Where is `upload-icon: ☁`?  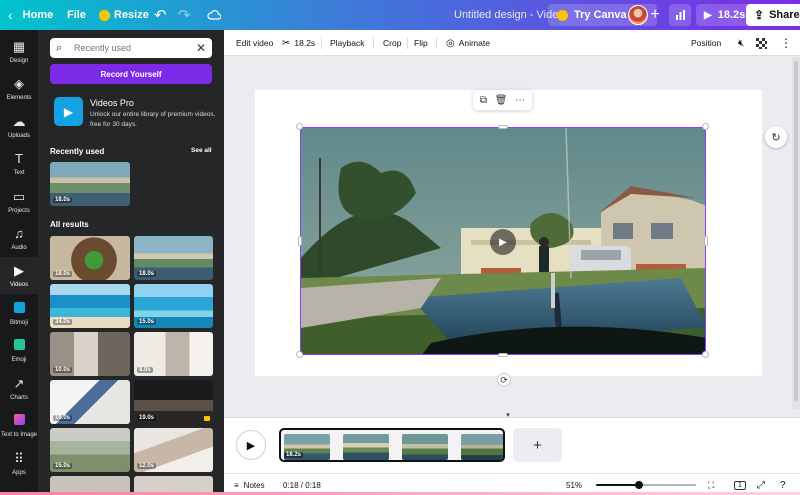 upload-icon: ☁ is located at coordinates (19, 121).